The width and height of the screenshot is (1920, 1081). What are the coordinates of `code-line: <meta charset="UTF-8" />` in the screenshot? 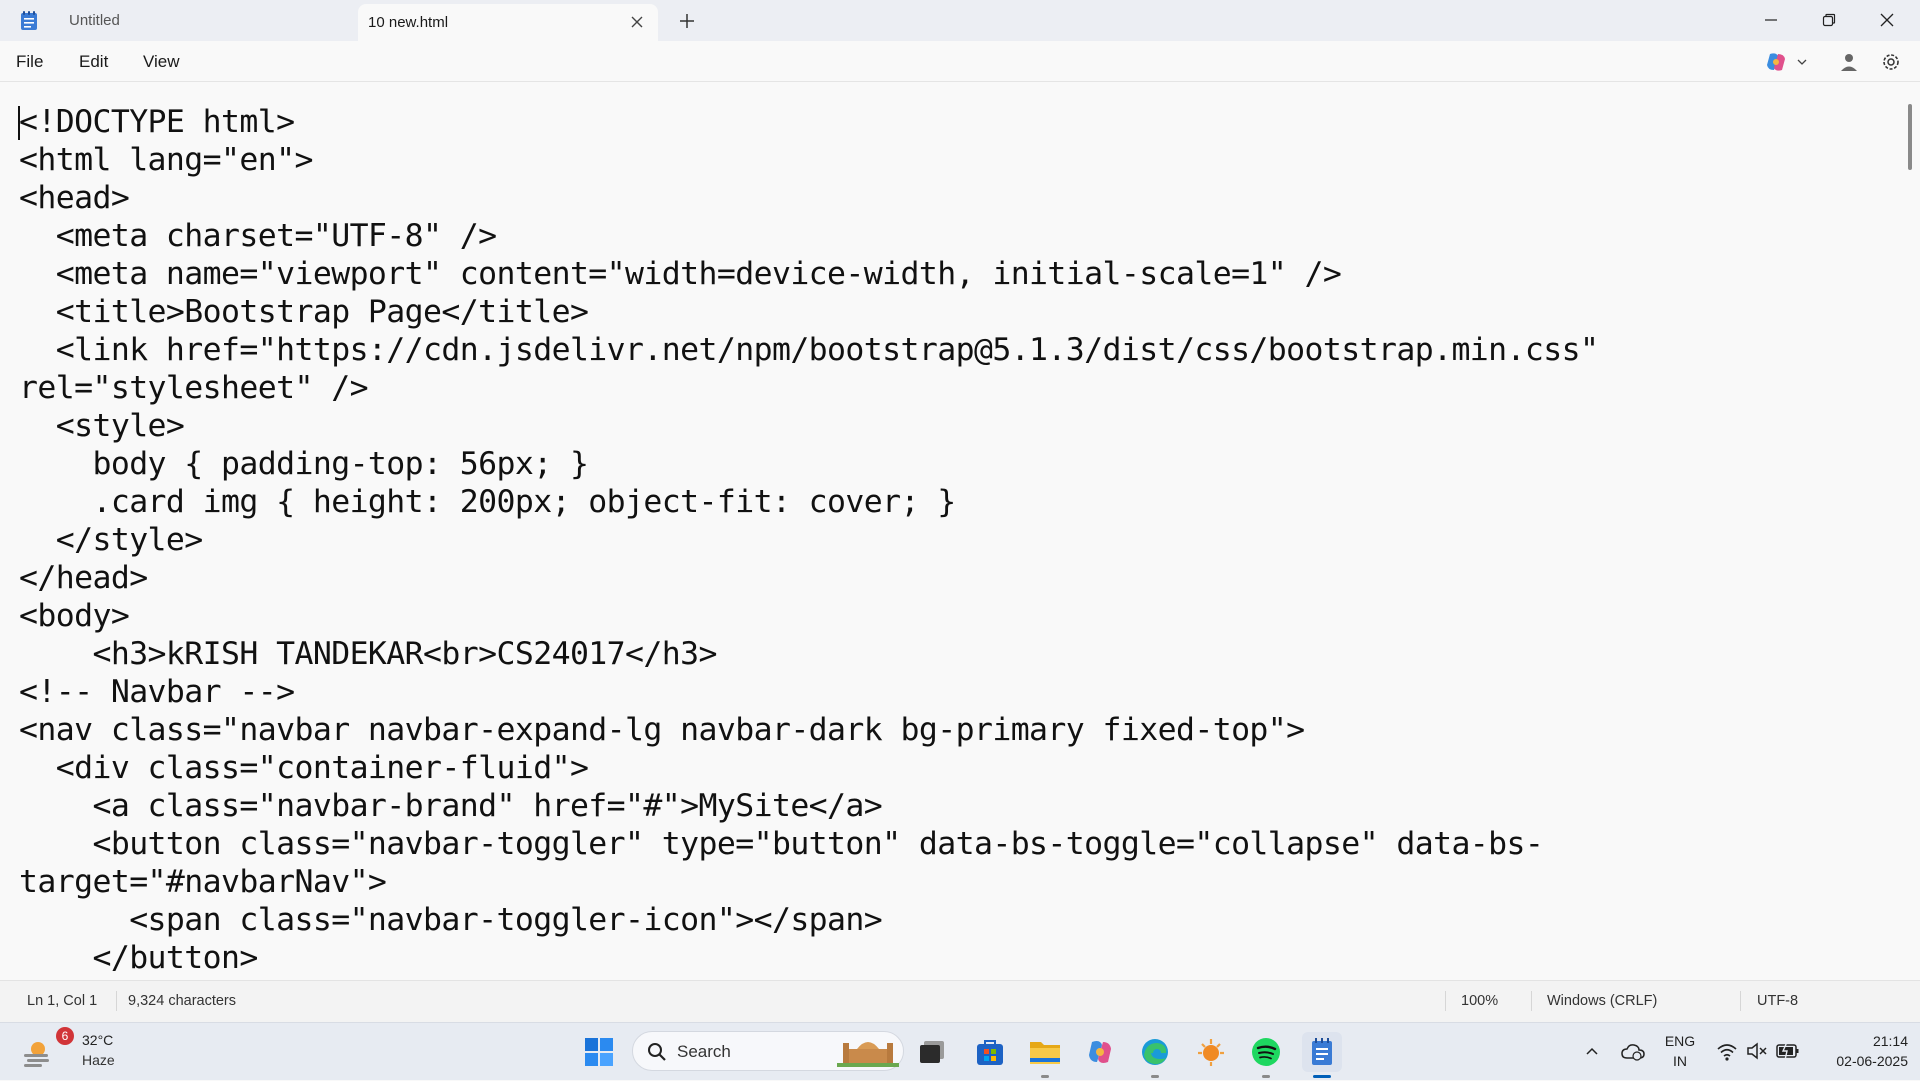 It's located at (258, 236).